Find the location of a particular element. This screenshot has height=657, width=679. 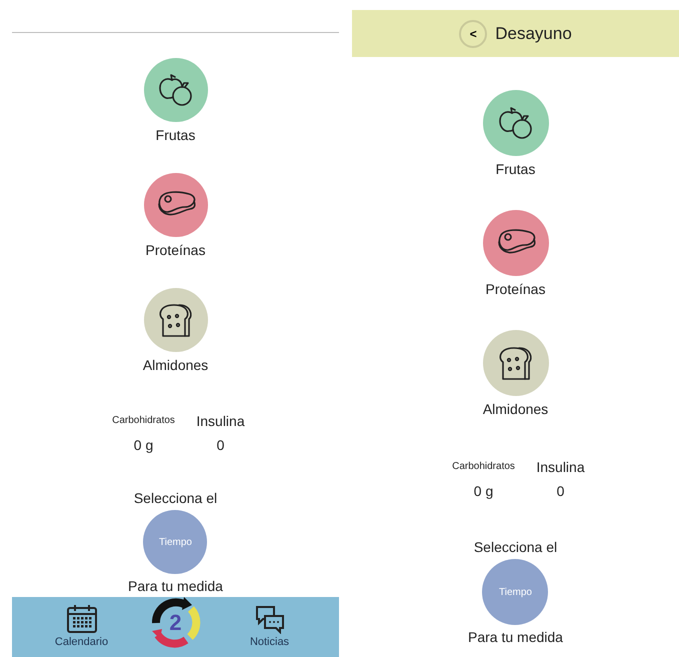

news-tab: Noticias is located at coordinates (269, 622).